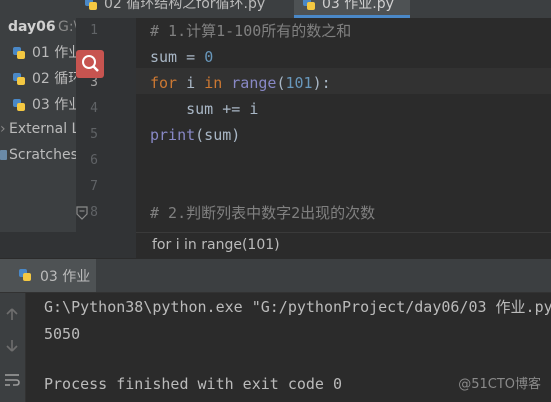  I want to click on tree-root-path: G:\, so click(67, 27).